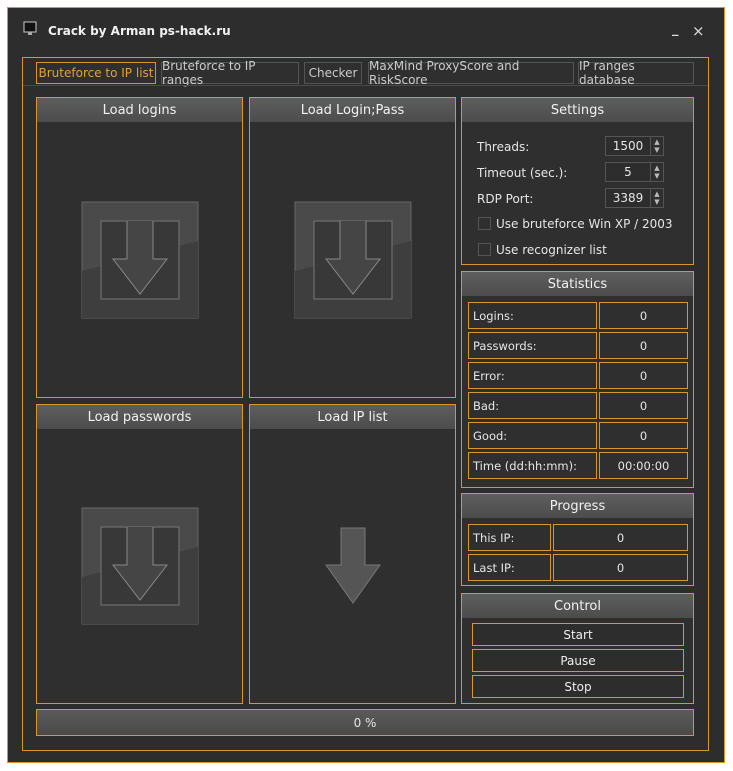  I want to click on panel-header: Load logins, so click(139, 110).